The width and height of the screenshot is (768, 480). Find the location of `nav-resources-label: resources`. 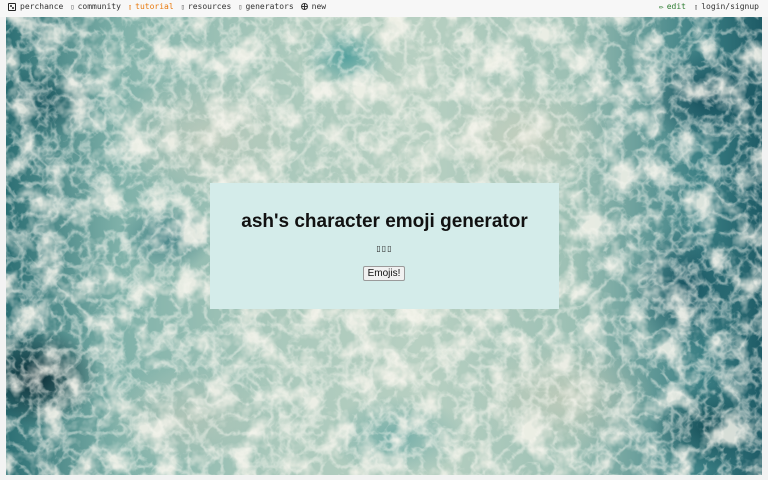

nav-resources-label: resources is located at coordinates (209, 6).